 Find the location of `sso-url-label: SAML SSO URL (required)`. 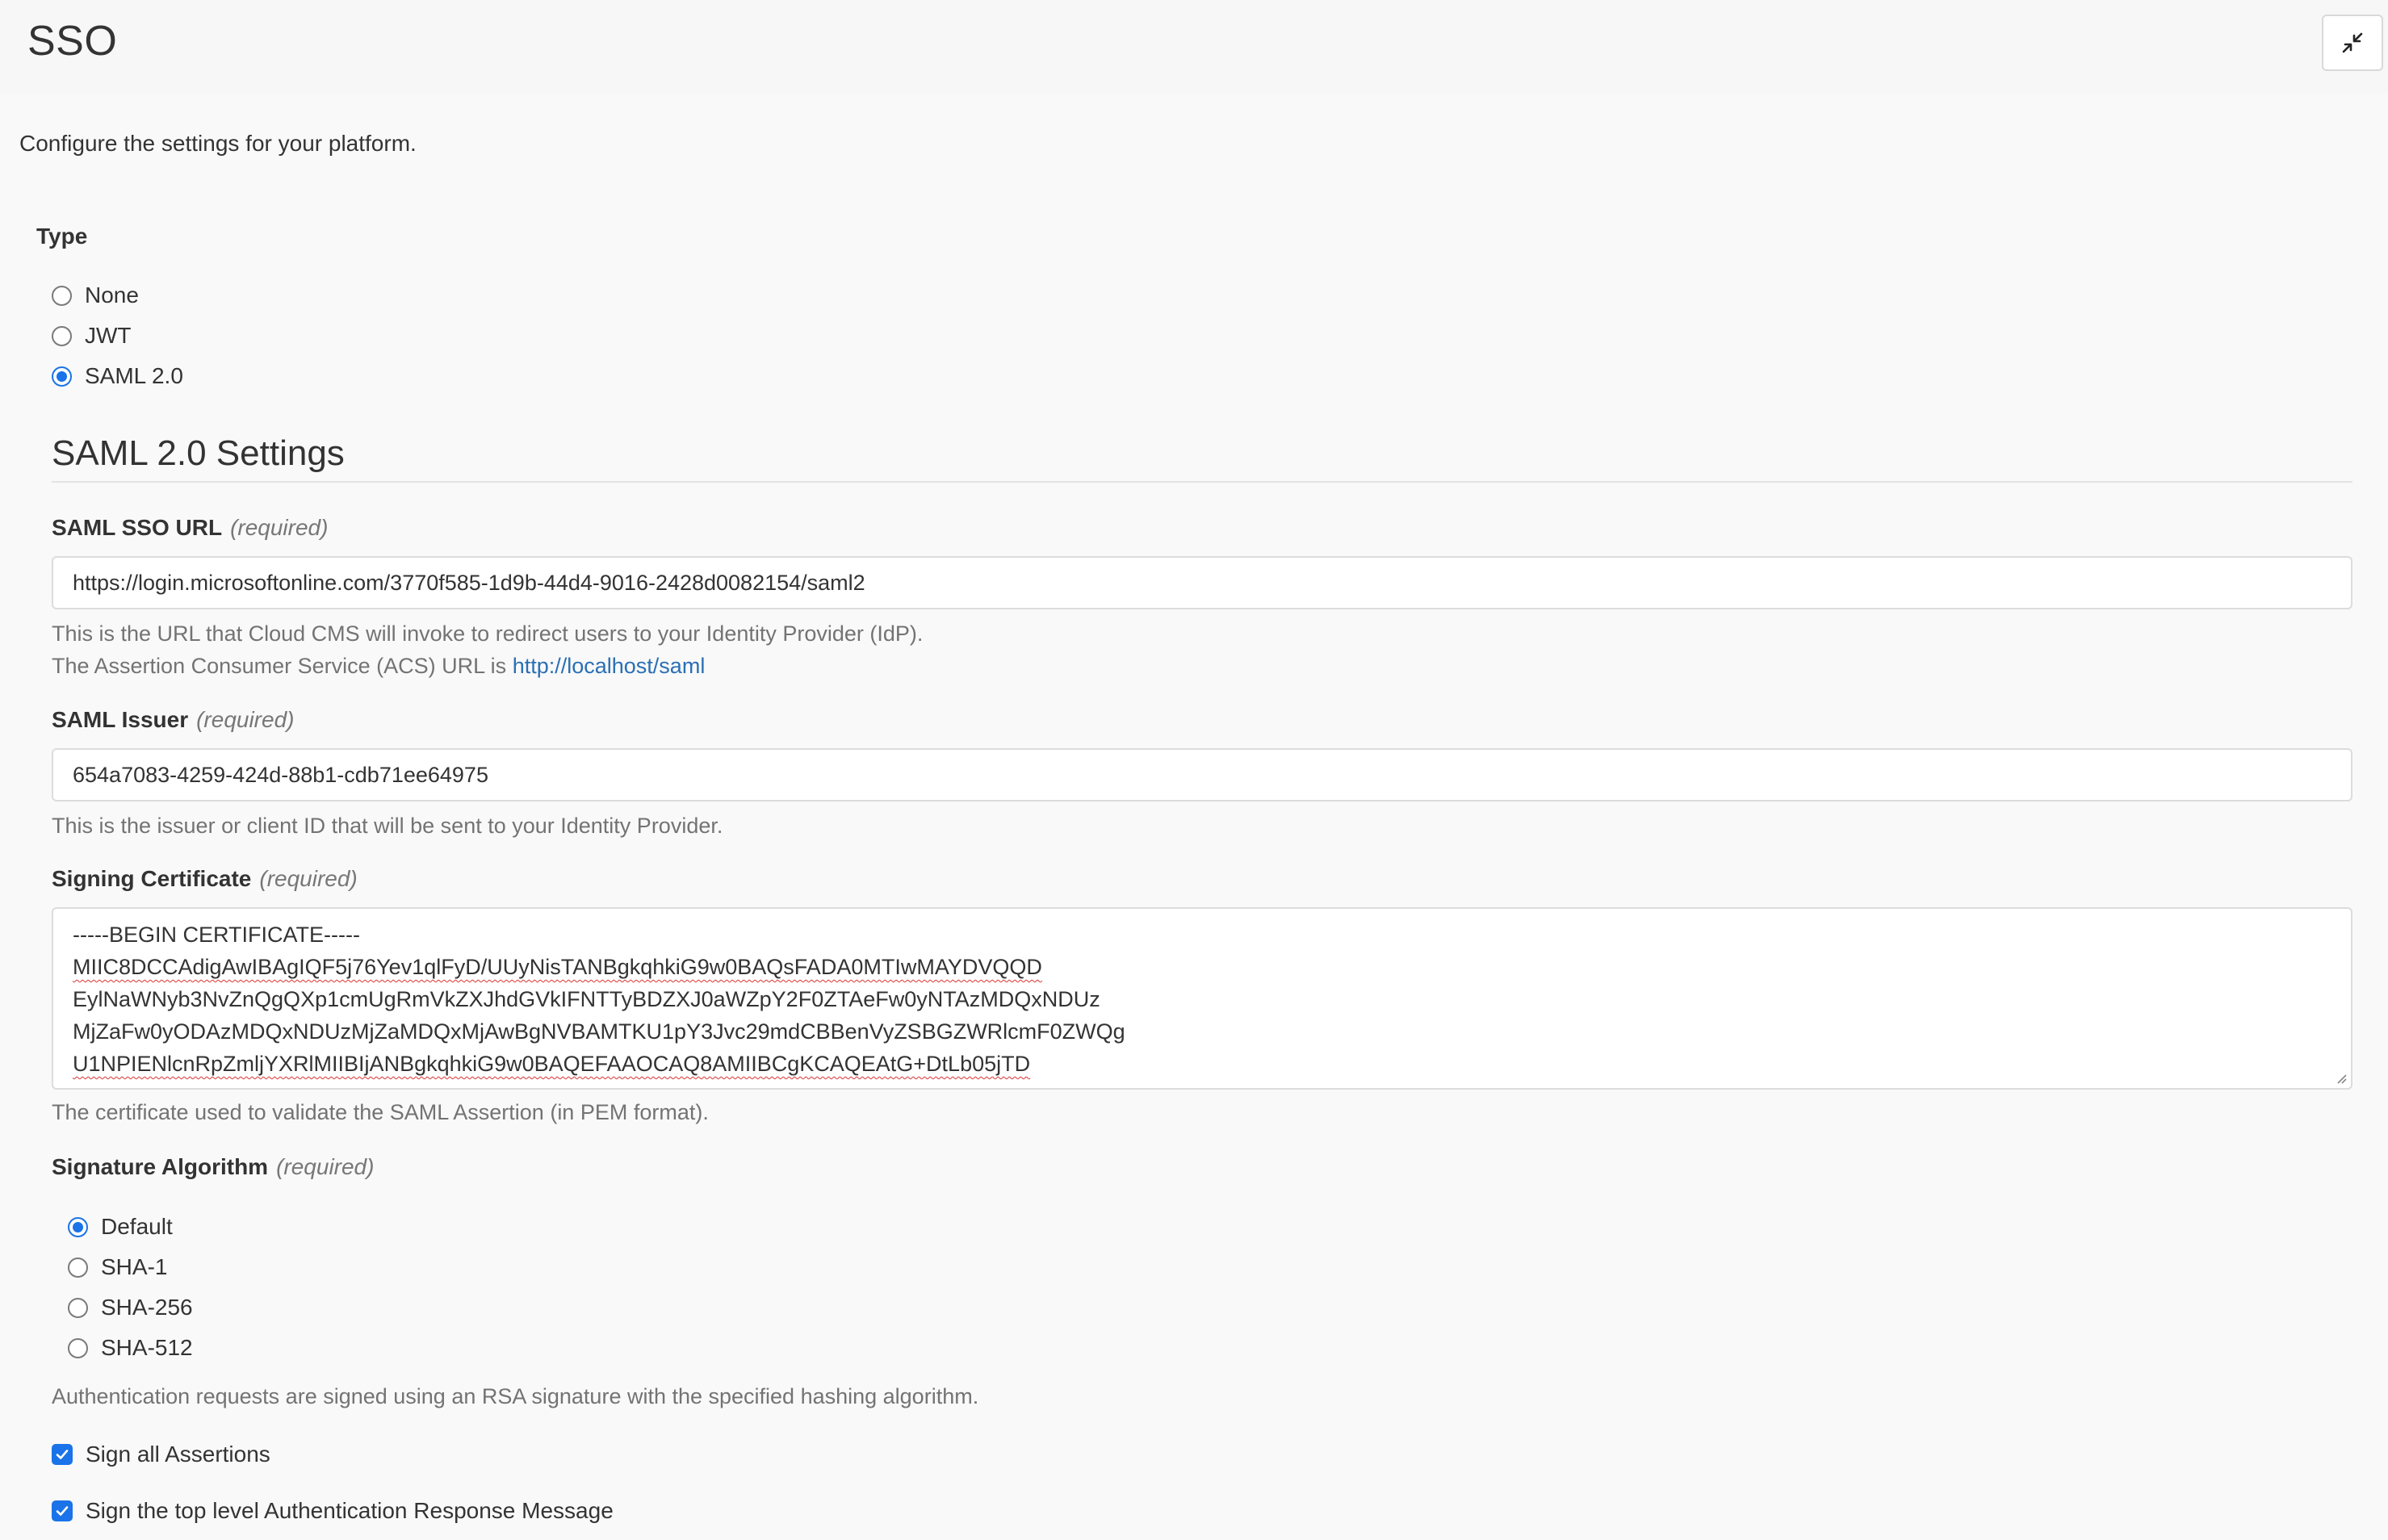

sso-url-label: SAML SSO URL (required) is located at coordinates (190, 527).